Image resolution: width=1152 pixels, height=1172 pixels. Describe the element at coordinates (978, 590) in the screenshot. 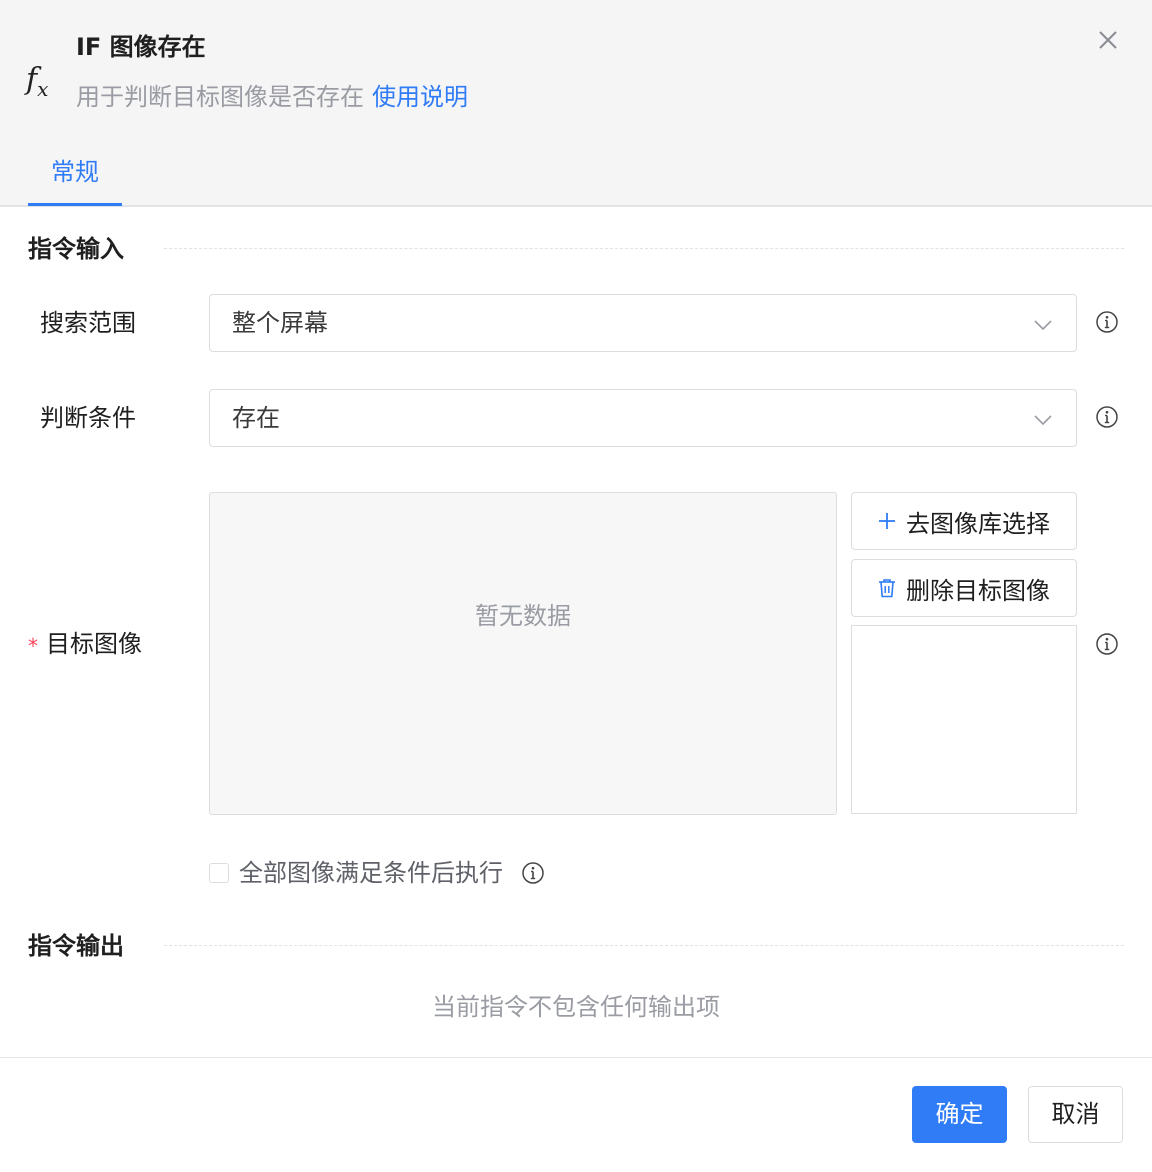

I see `delete-target-image-label: 删除目标图像` at that location.